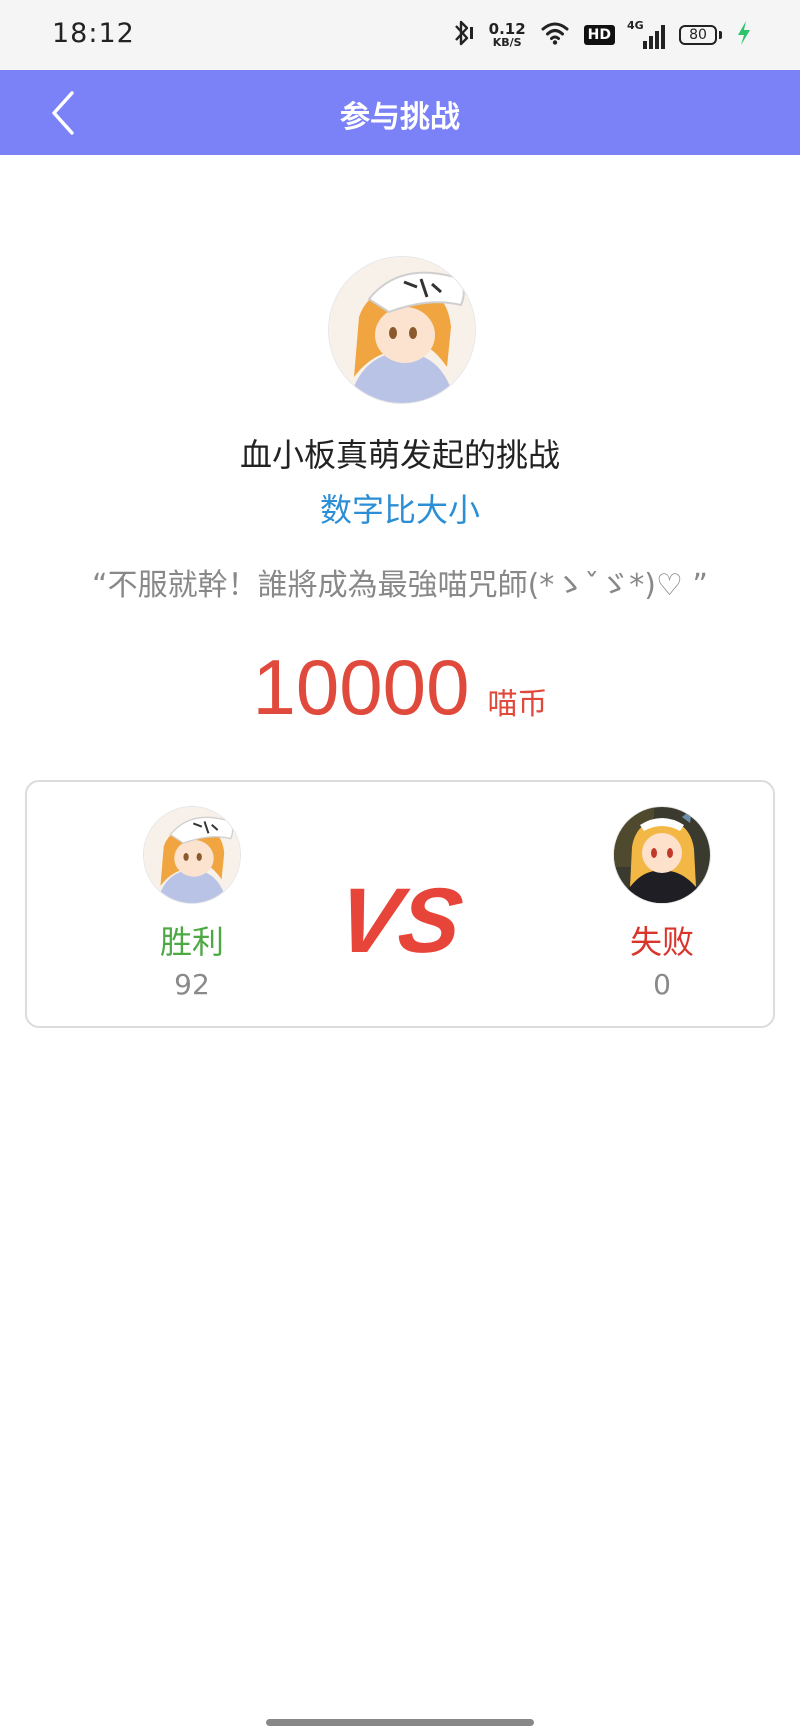 Image resolution: width=800 pixels, height=1733 pixels. Describe the element at coordinates (400, 117) in the screenshot. I see `page-title: 参与挑战` at that location.